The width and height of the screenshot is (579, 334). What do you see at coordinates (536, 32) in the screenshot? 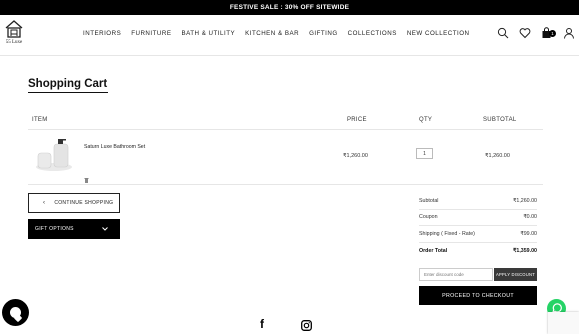
I see `header-icons: 1` at bounding box center [536, 32].